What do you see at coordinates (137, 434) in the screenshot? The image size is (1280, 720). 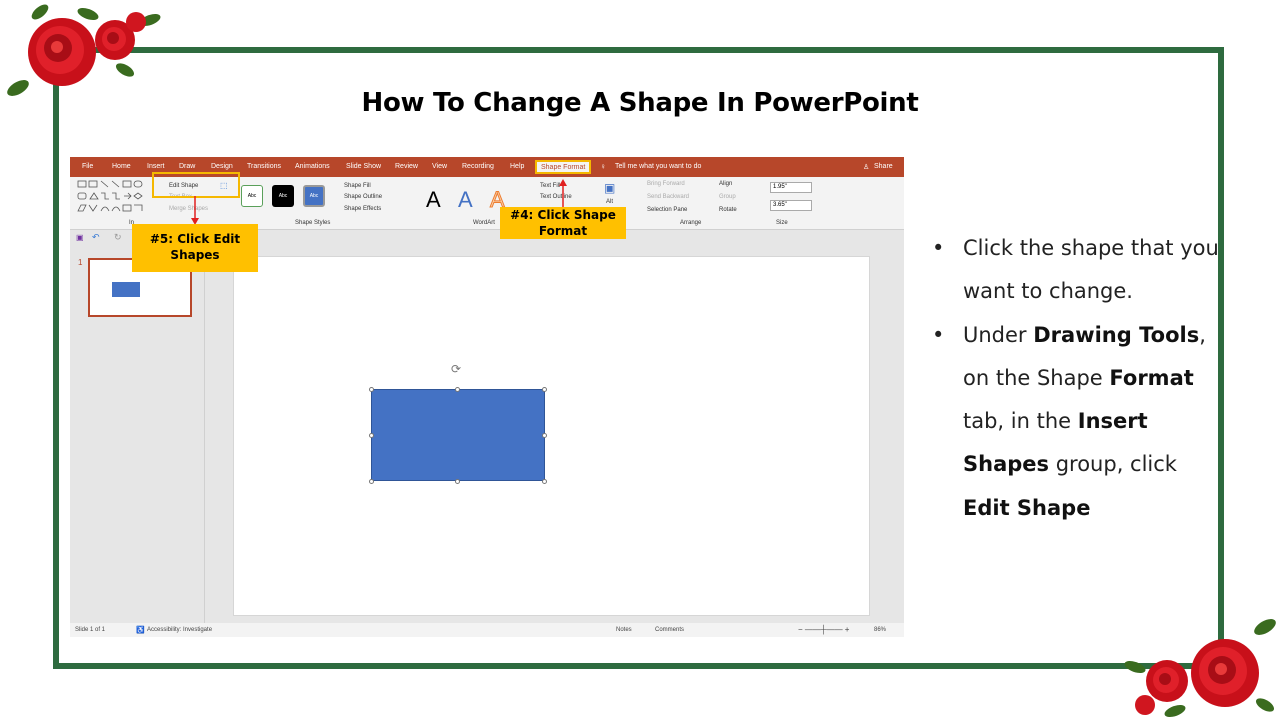 I see `slide-thumbnail-pane: 1` at bounding box center [137, 434].